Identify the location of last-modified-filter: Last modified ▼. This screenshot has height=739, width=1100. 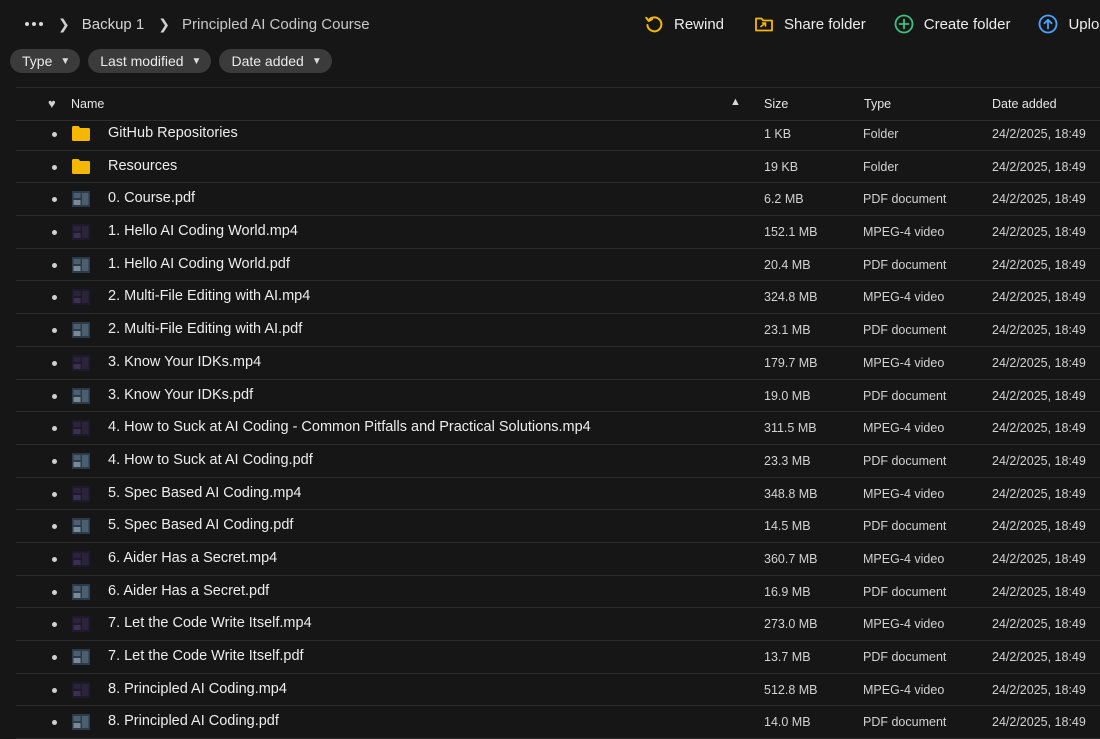
(150, 61).